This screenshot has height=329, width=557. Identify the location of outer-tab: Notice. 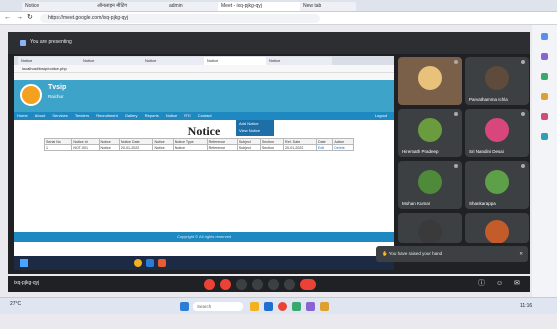
(60, 6).